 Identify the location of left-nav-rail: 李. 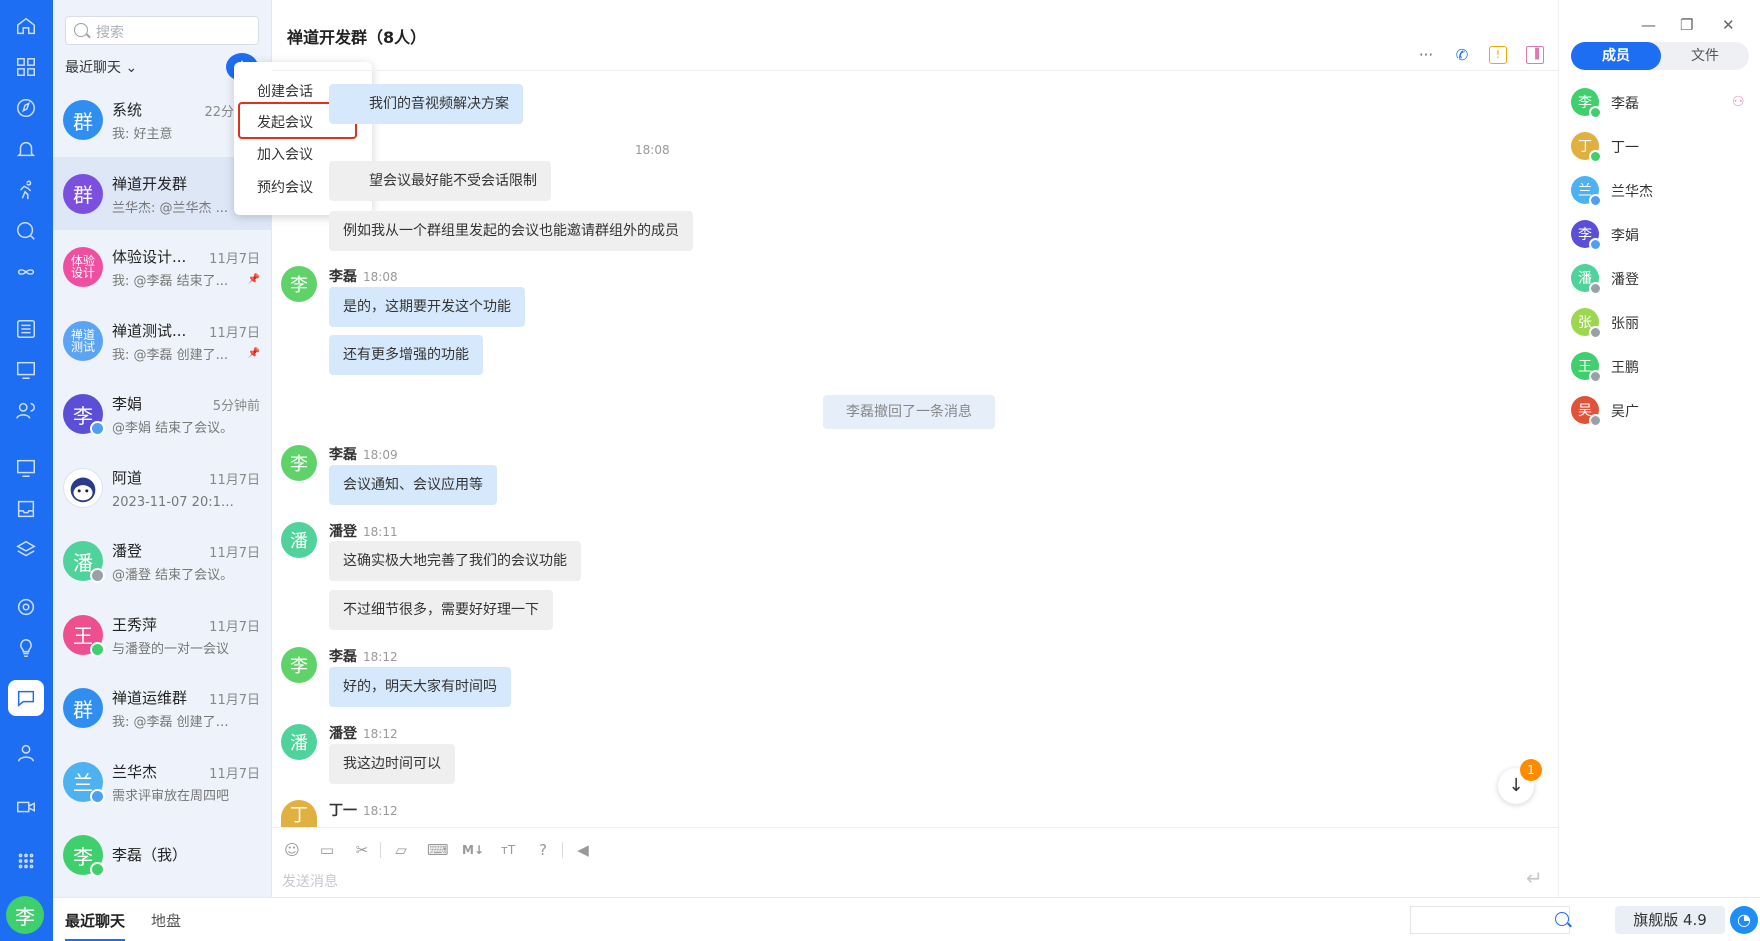
(26, 470).